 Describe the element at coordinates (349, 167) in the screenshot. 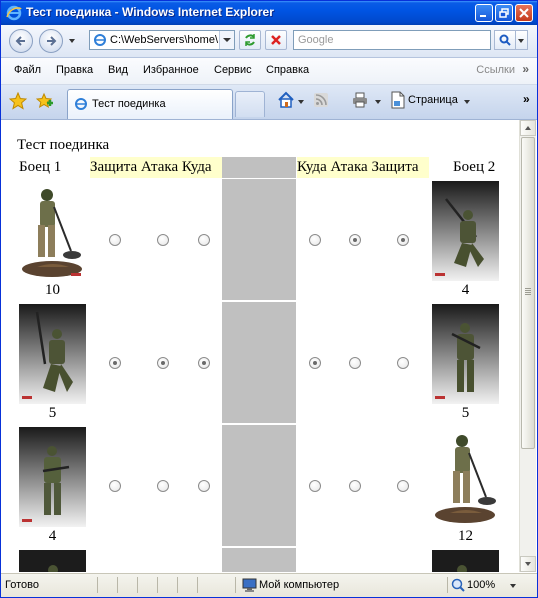

I see `right-header-attack: Атака` at that location.